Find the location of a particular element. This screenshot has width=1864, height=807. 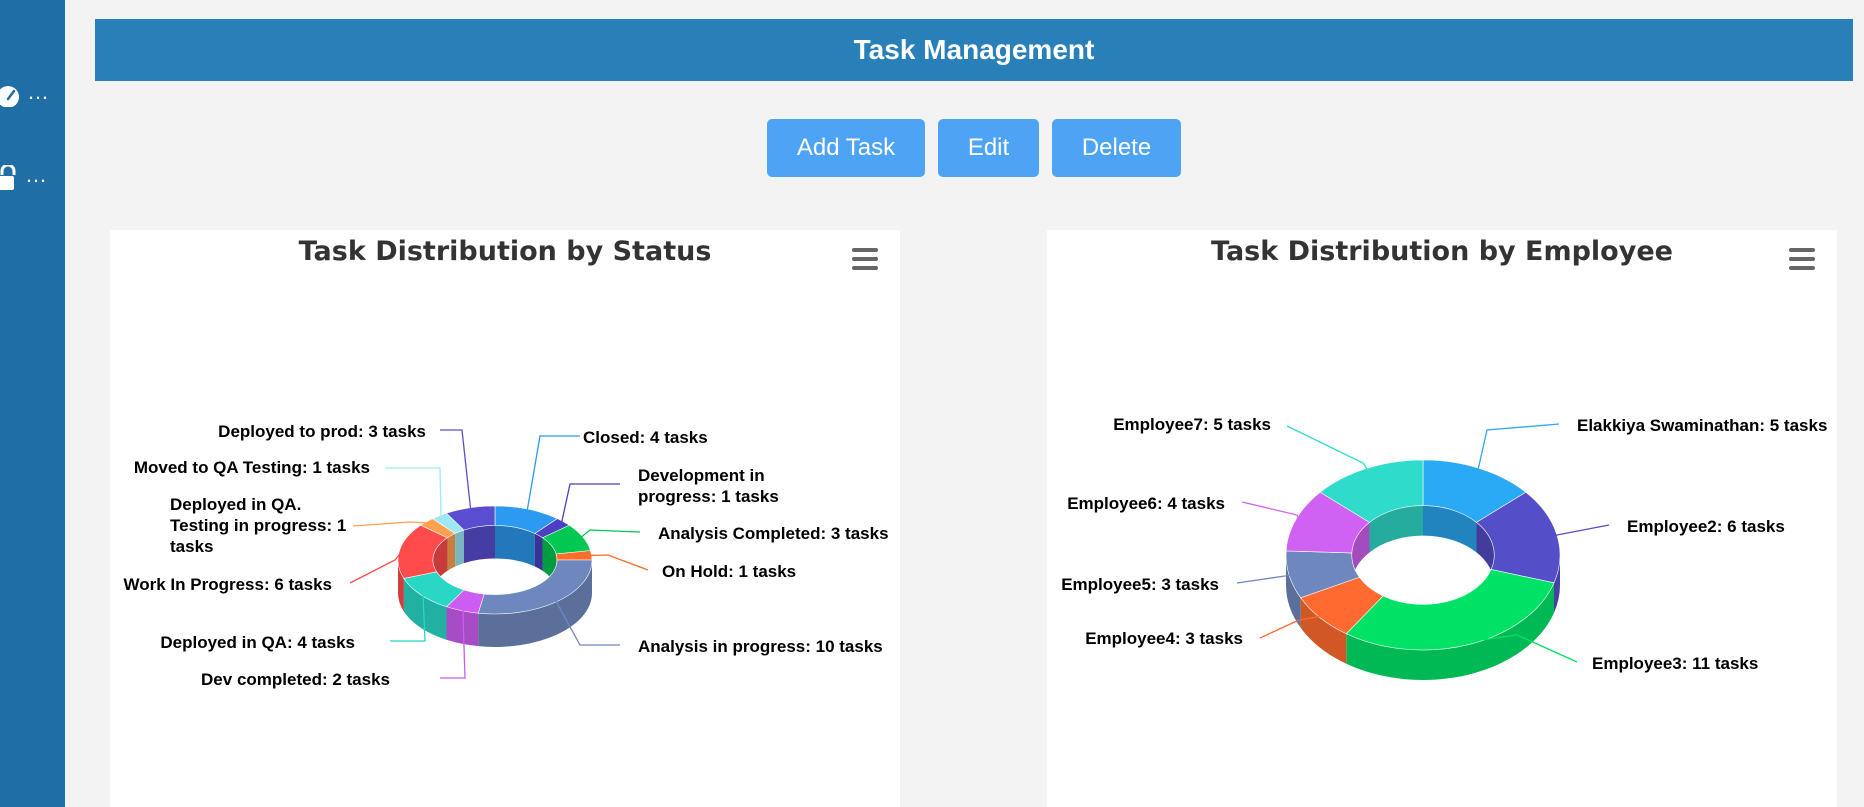

data-label: Deployed to prod: 3 tasks is located at coordinates (322, 431).